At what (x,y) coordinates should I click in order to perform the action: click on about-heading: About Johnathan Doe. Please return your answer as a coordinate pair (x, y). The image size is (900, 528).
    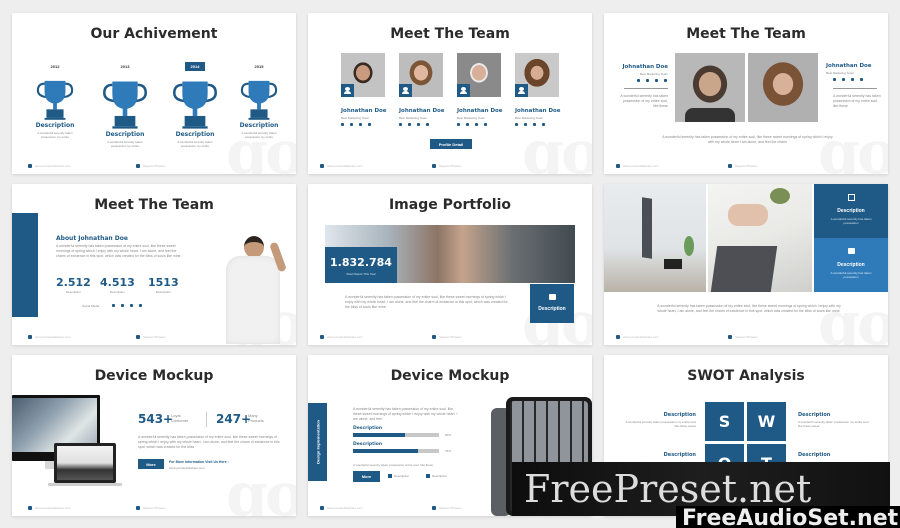
    Looking at the image, I should click on (92, 238).